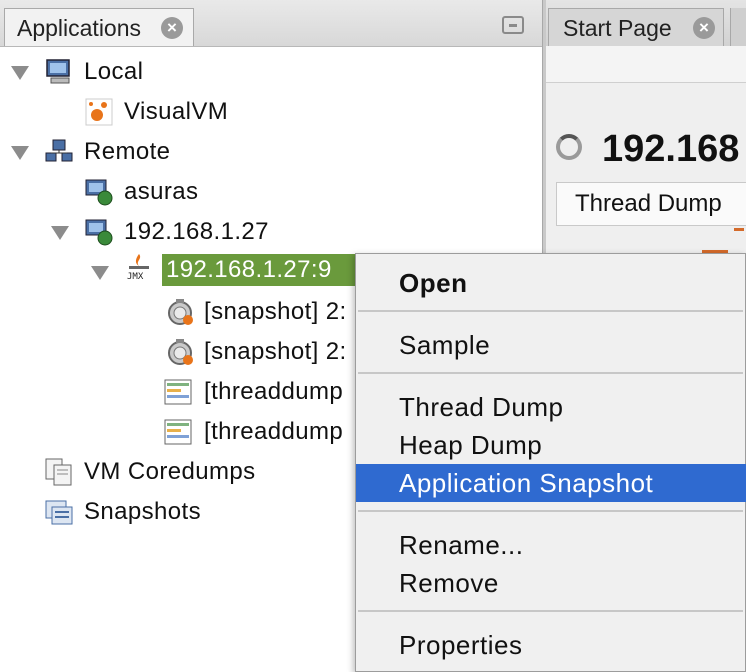  I want to click on menu-item-sample: Sample, so click(551, 345).